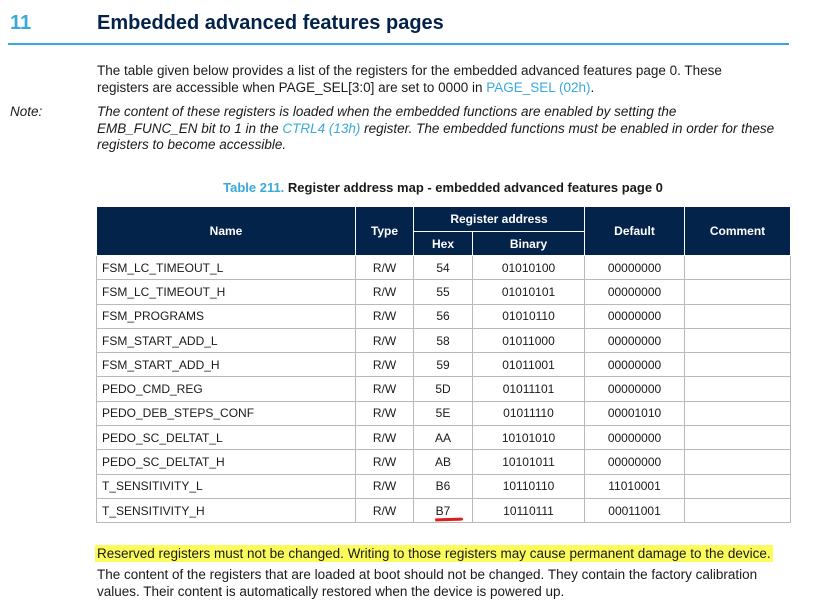 The width and height of the screenshot is (818, 601). I want to click on cell-binary: 01011001, so click(528, 365).